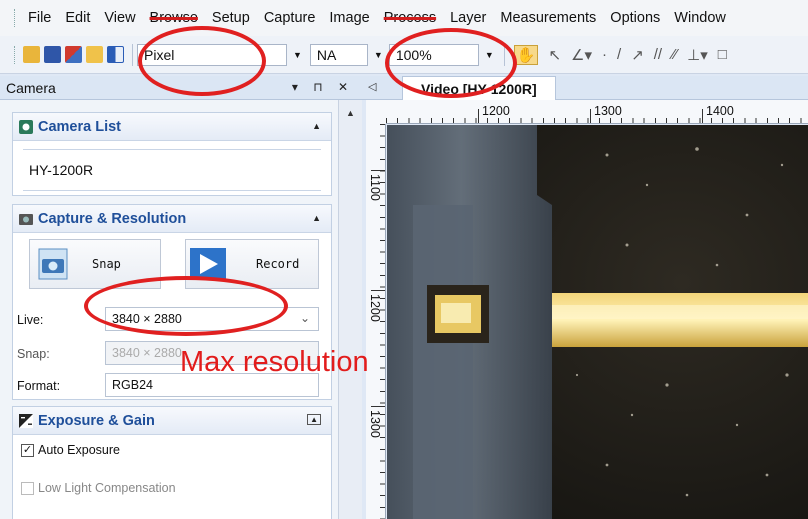 This screenshot has width=808, height=519. What do you see at coordinates (231, 18) in the screenshot?
I see `menu-setup: Setup` at bounding box center [231, 18].